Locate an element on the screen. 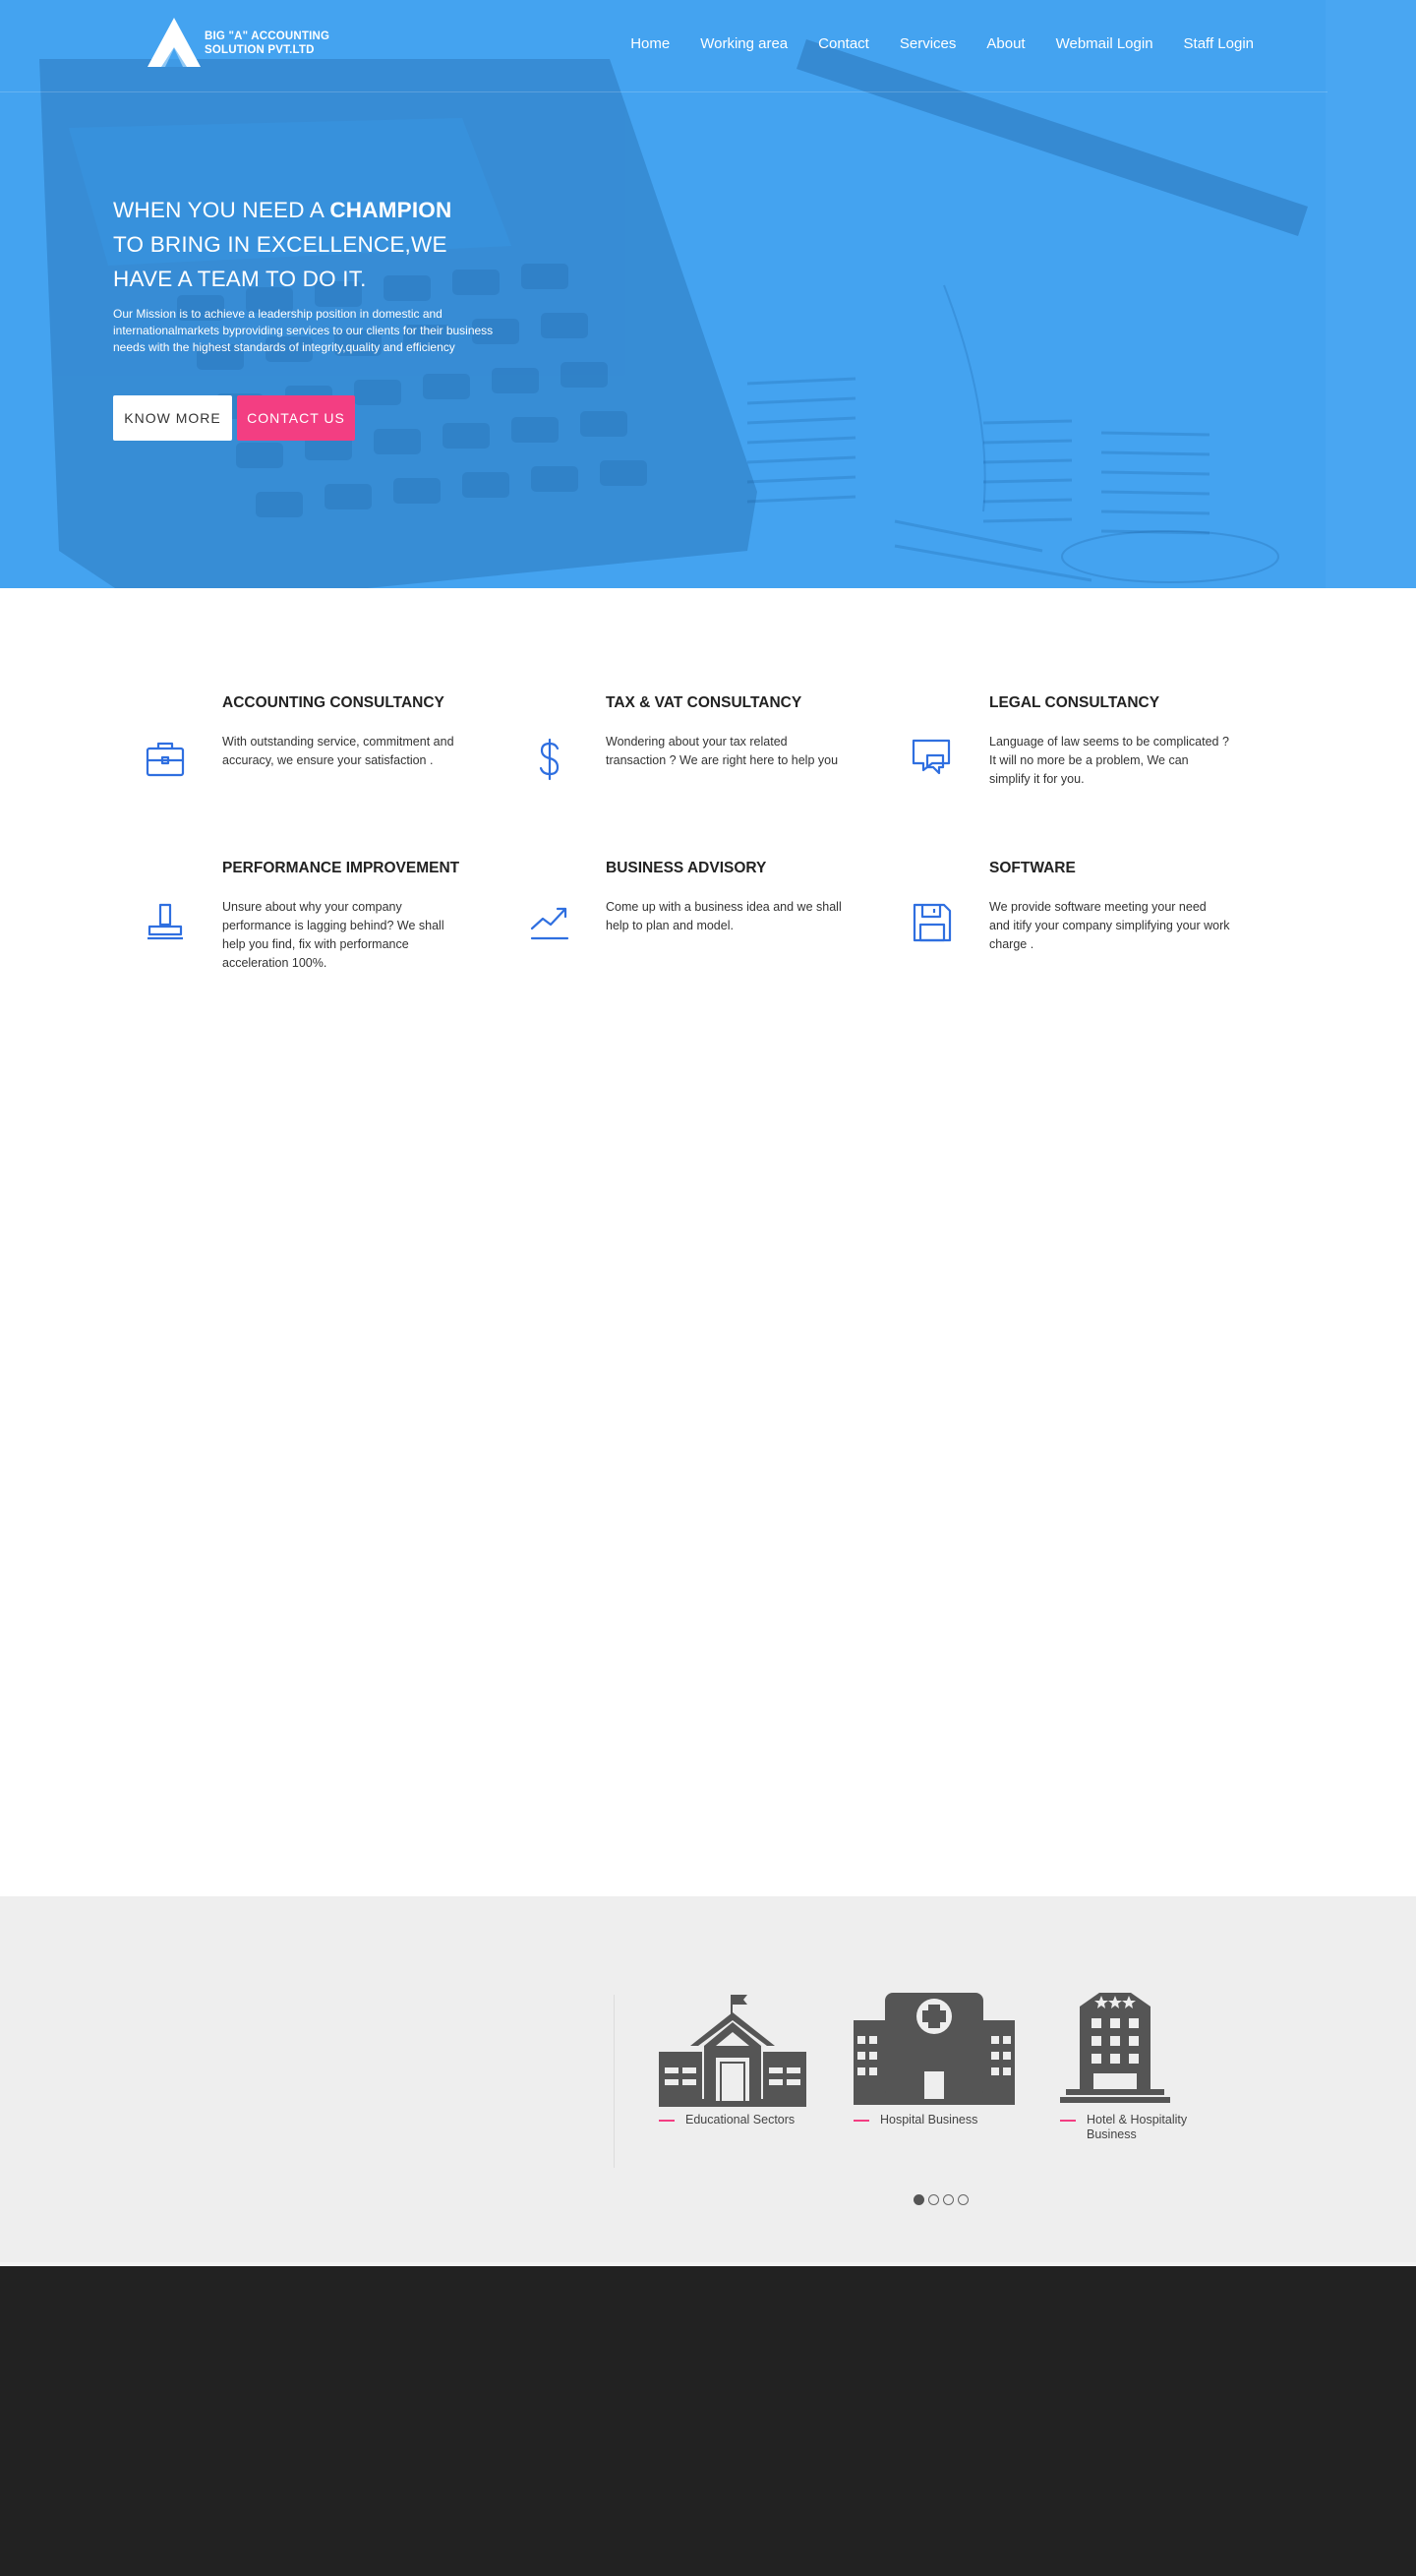  chat-bubbles-icon is located at coordinates (931, 757).